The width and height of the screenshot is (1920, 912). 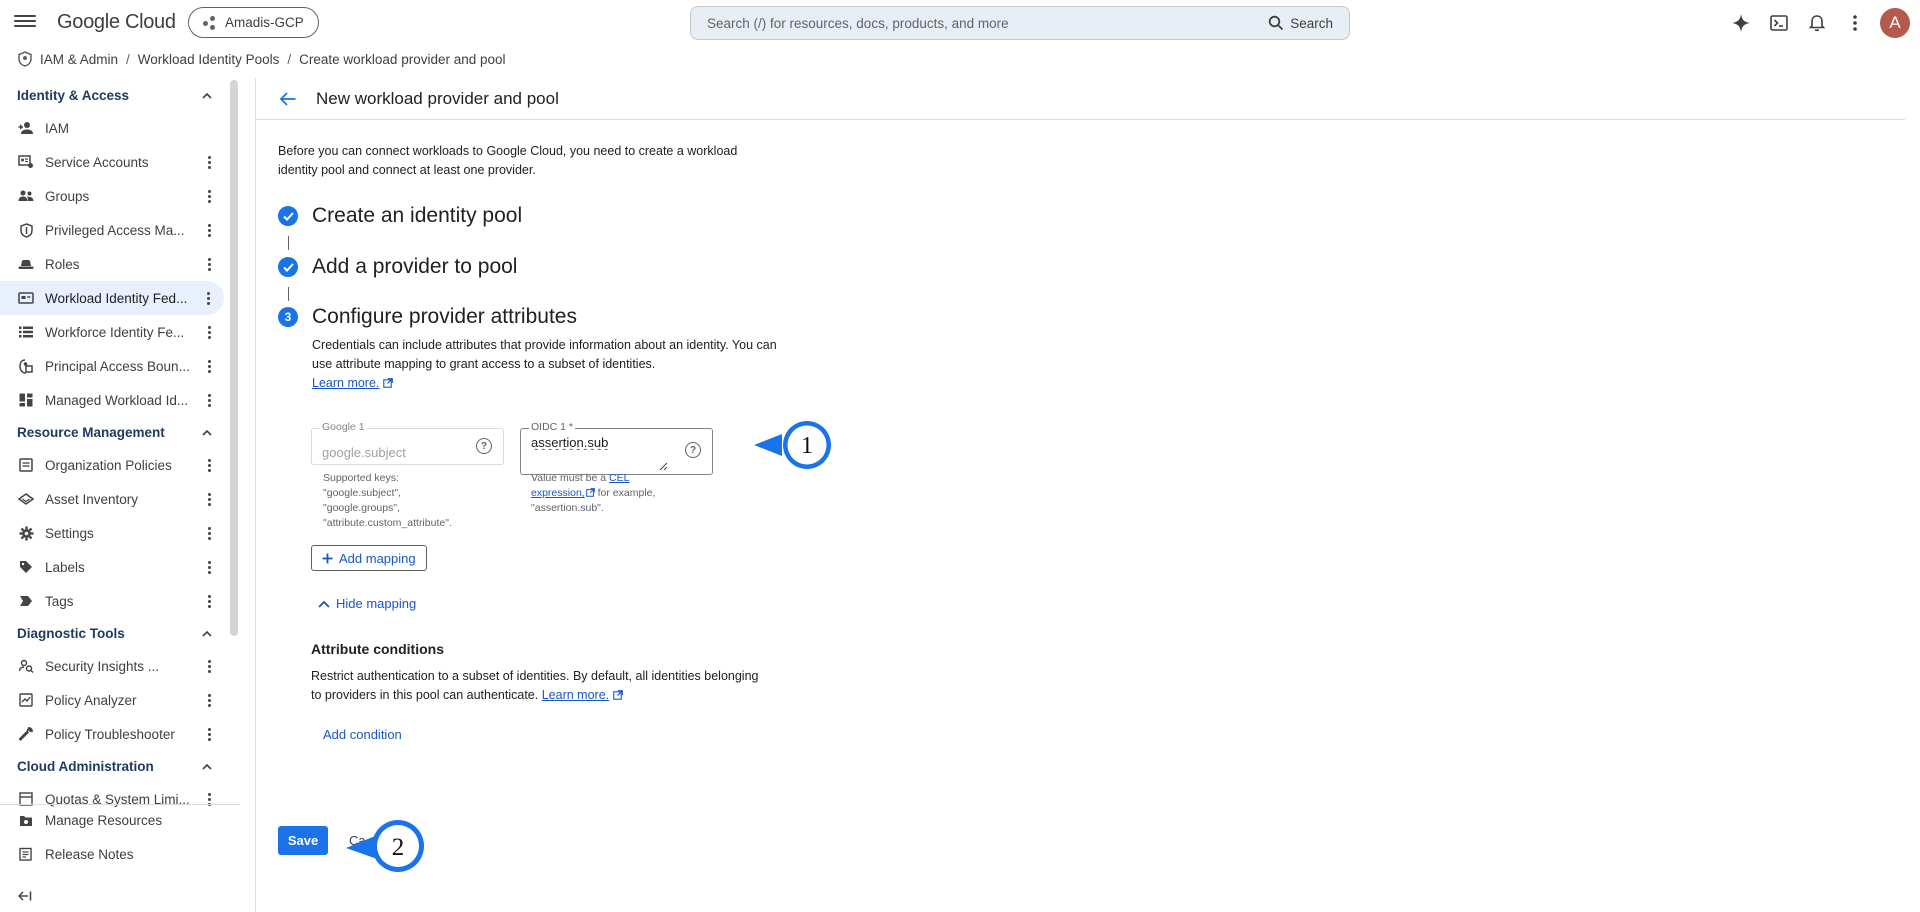 I want to click on sidebar-item-groups: Groups, so click(x=115, y=196).